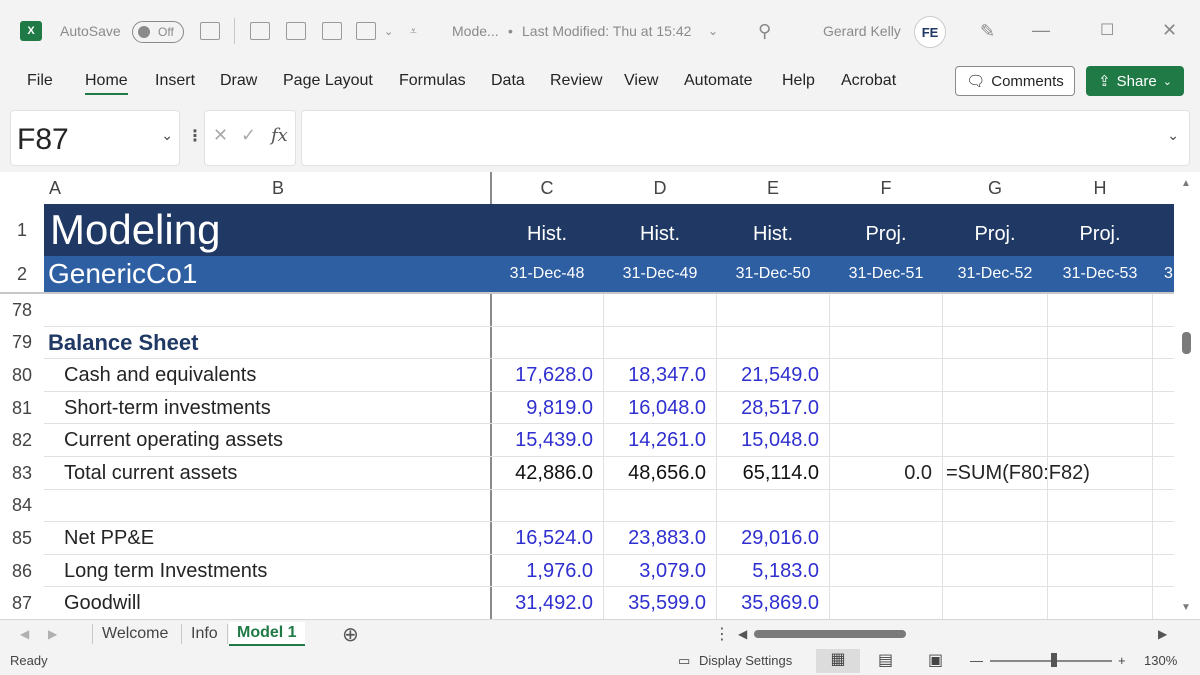 The height and width of the screenshot is (675, 1200). What do you see at coordinates (660, 375) in the screenshot?
I see `value-cell: 18,347.0` at bounding box center [660, 375].